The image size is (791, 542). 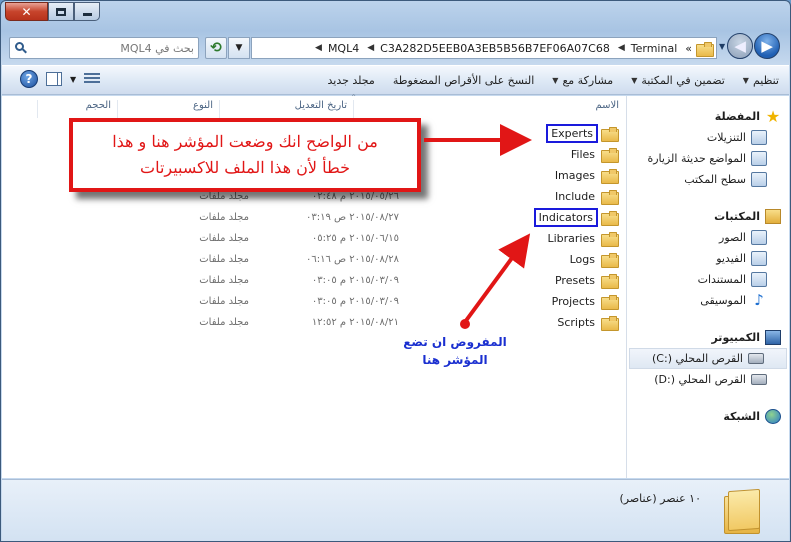 I want to click on breadcrumb-mql4: MQL4 ◀, so click(x=337, y=48).